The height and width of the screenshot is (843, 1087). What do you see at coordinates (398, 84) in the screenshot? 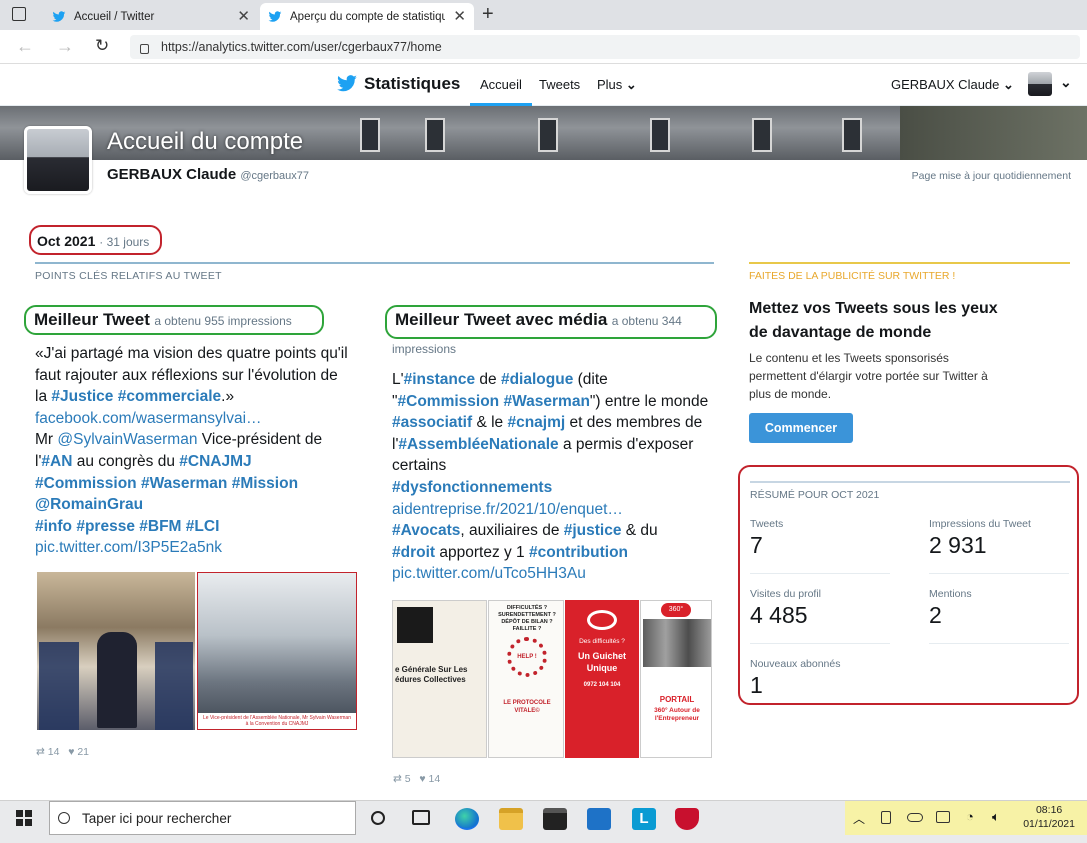
I see `brand: Statistiques` at bounding box center [398, 84].